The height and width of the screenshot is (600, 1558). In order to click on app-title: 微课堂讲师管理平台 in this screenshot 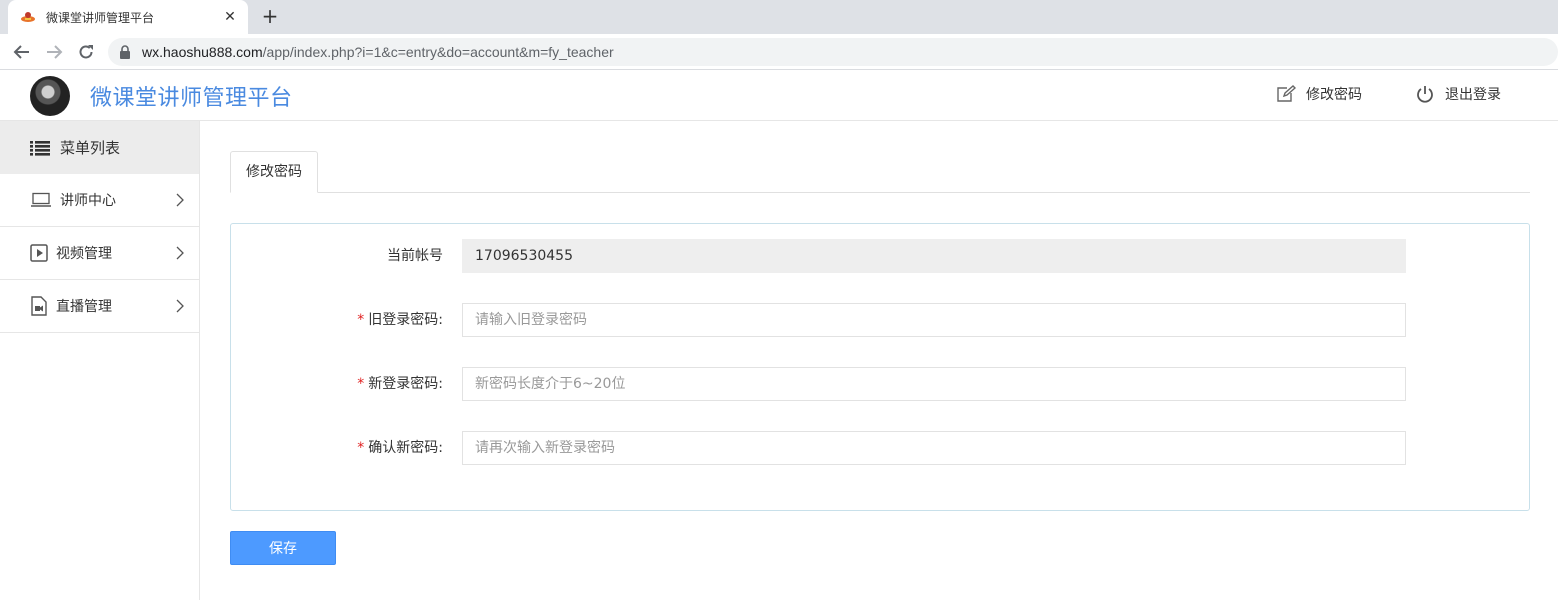, I will do `click(191, 98)`.